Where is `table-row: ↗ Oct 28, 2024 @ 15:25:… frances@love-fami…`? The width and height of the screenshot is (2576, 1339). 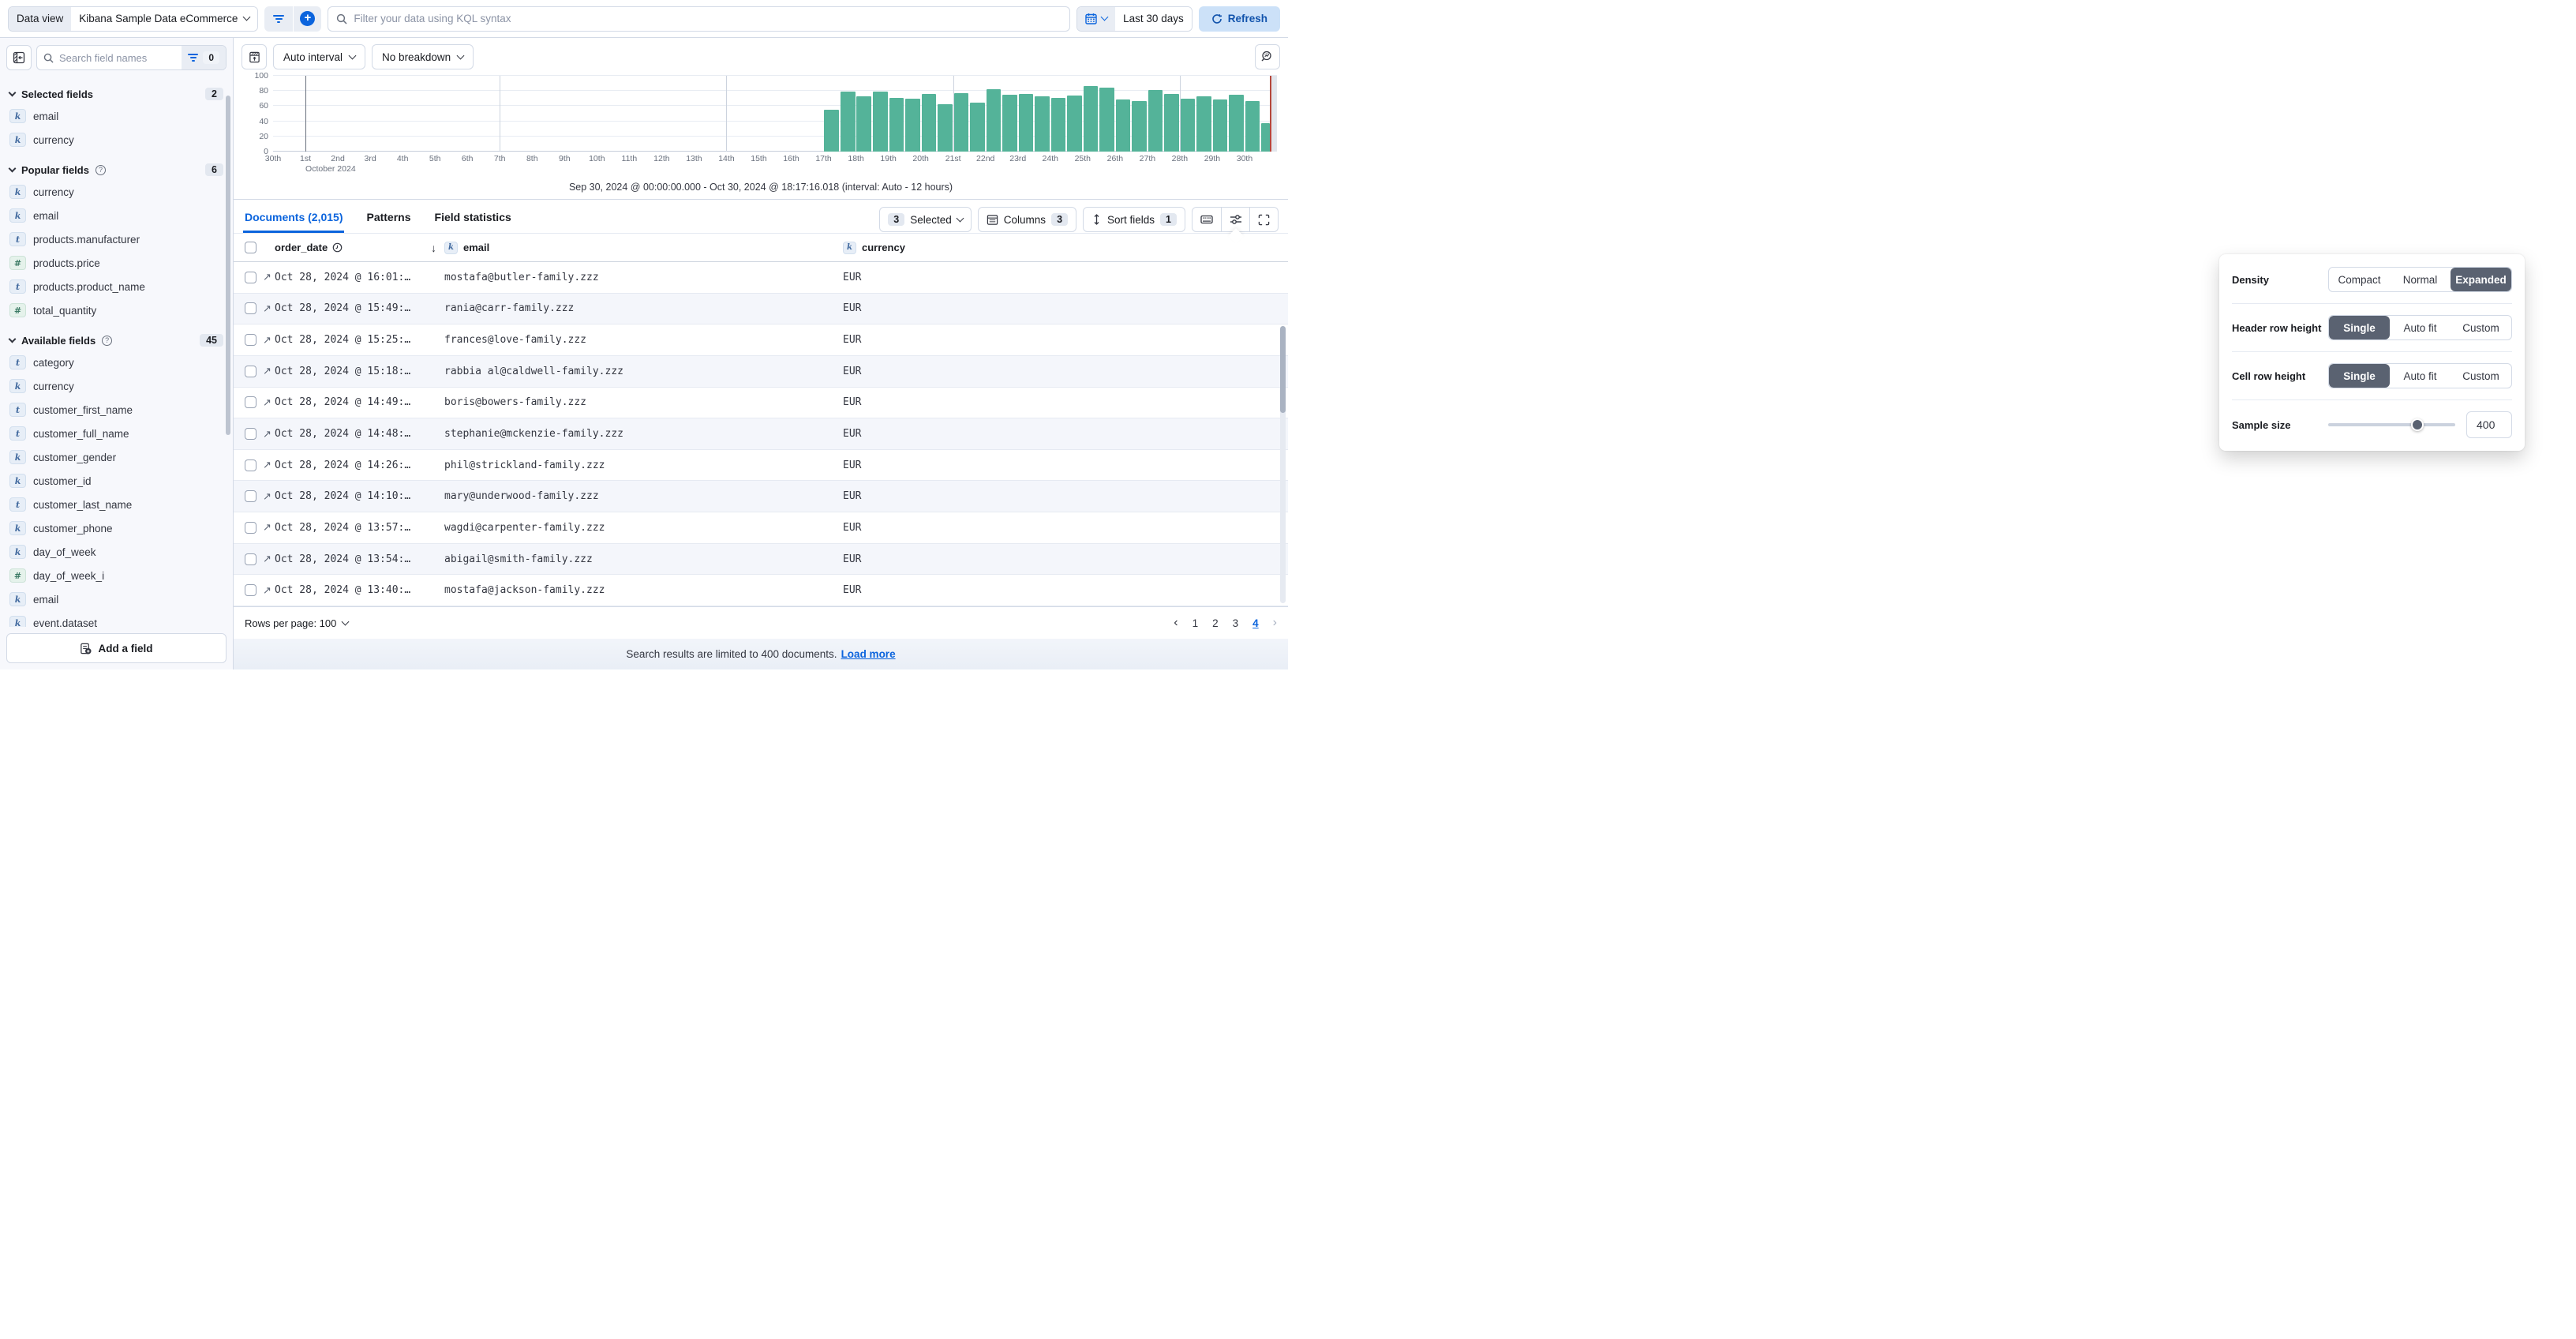 table-row: ↗ Oct 28, 2024 @ 15:25:… frances@love-fami… is located at coordinates (761, 340).